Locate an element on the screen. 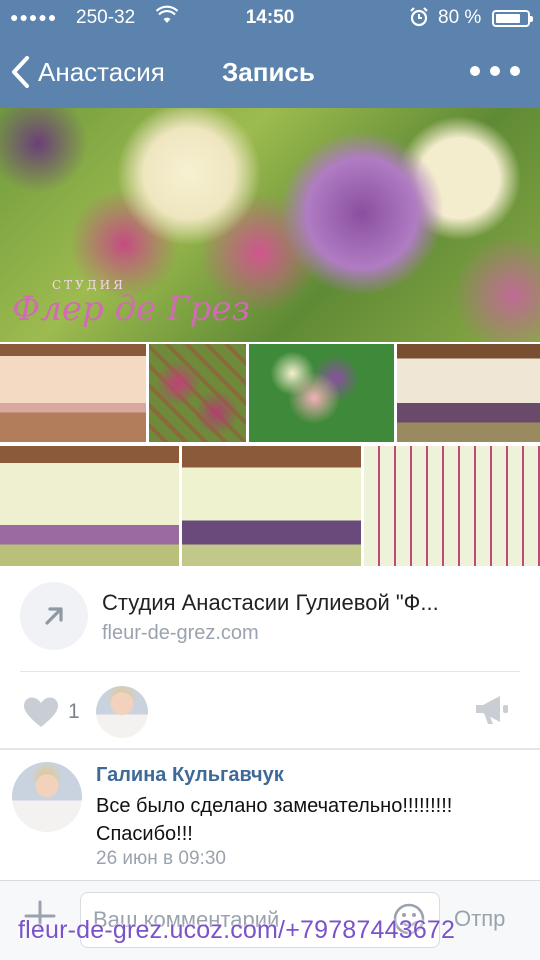 This screenshot has height=960, width=540. like-button is located at coordinates (41, 712).